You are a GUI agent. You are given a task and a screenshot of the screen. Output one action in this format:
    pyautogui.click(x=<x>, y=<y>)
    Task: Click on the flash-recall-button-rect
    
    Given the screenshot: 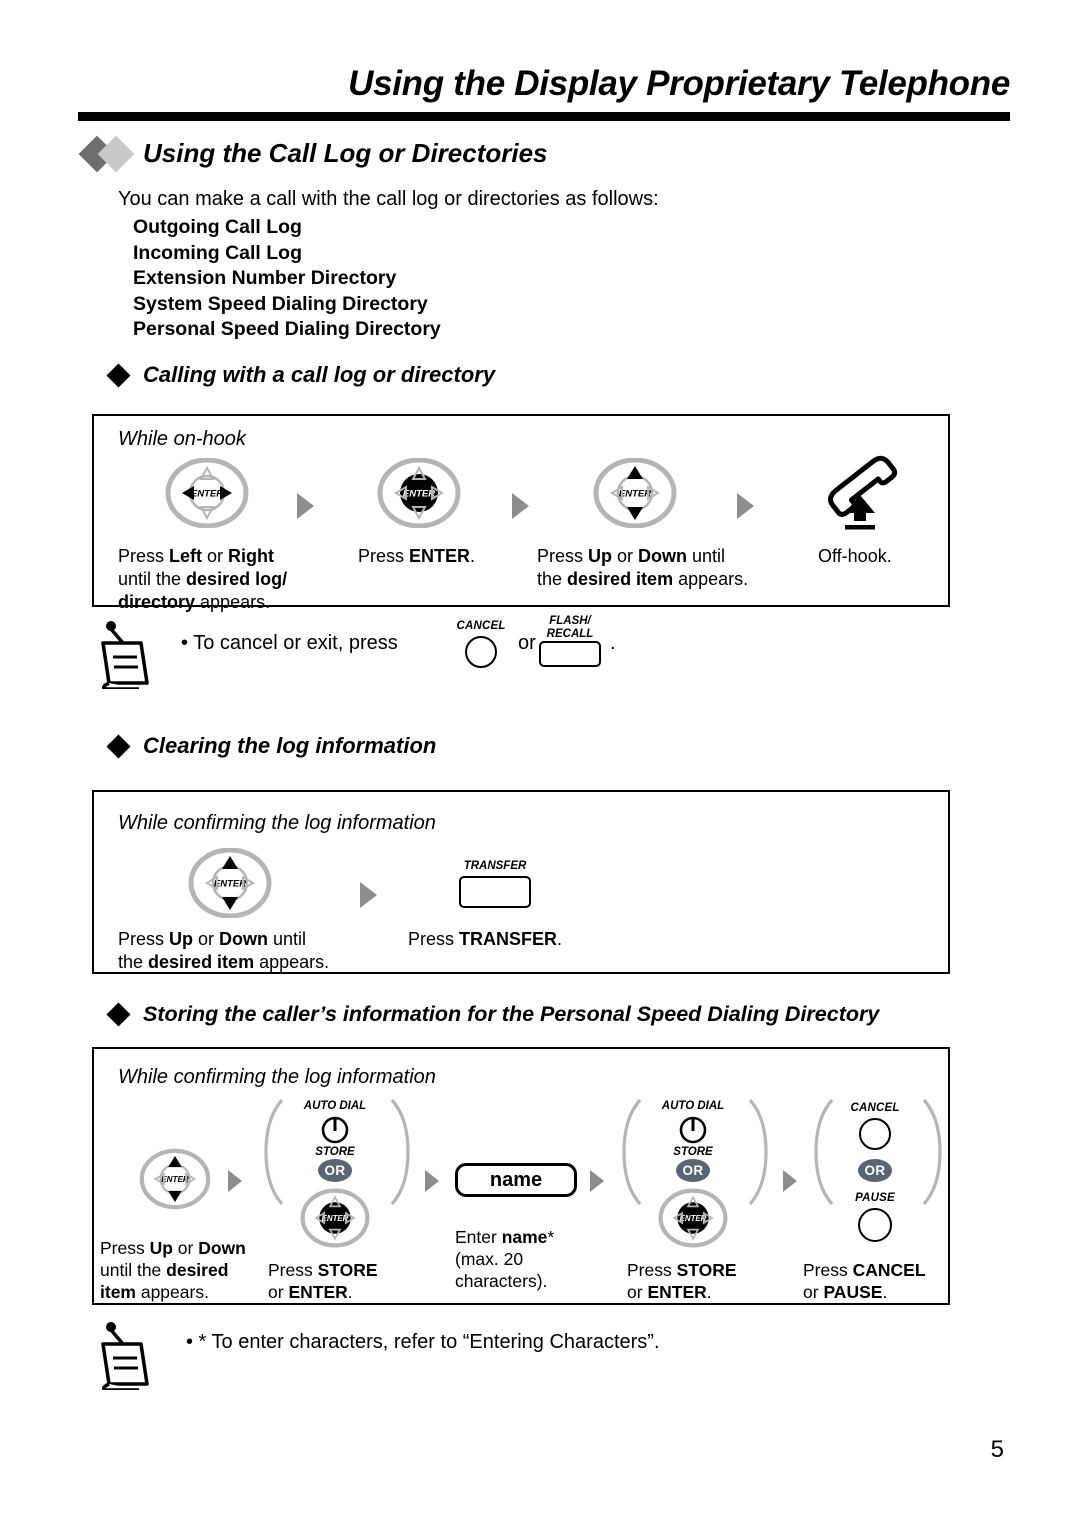 What is the action you would take?
    pyautogui.click(x=570, y=654)
    